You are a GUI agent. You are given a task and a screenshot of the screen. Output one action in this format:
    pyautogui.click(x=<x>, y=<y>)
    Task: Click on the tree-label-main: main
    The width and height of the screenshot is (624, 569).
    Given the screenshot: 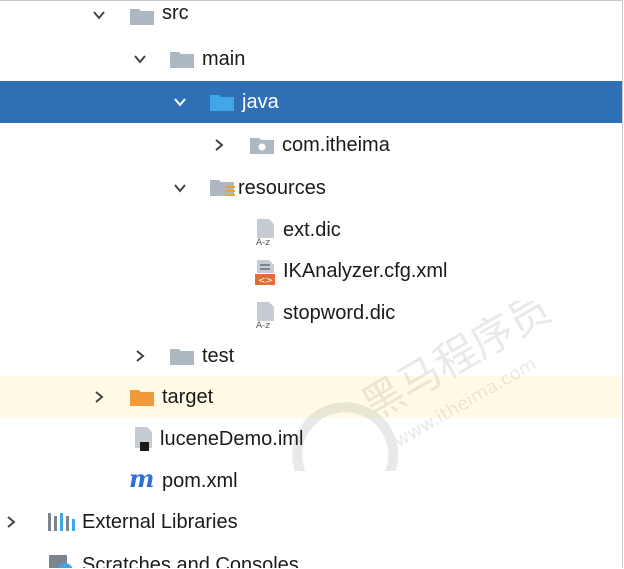 What is the action you would take?
    pyautogui.click(x=224, y=59)
    